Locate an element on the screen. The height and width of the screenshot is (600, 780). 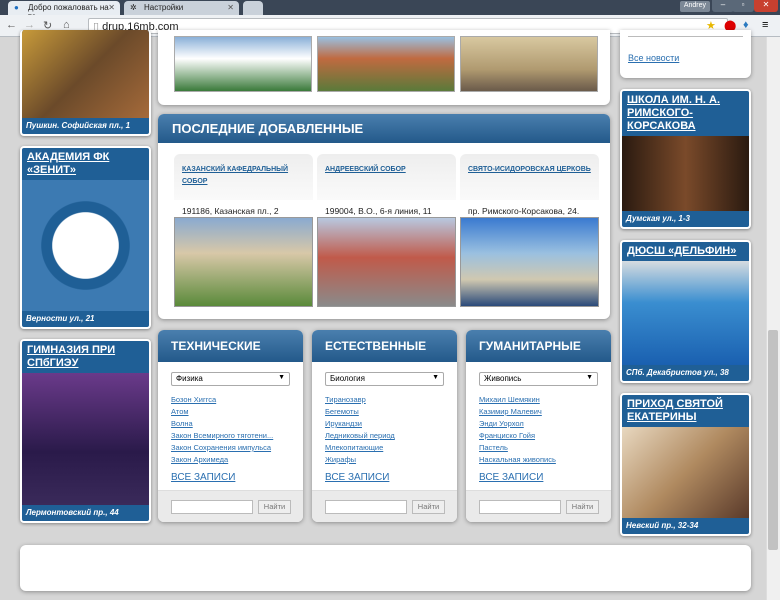
card-caption: Пушкин. Софийская пл., 1 is located at coordinates (78, 125).